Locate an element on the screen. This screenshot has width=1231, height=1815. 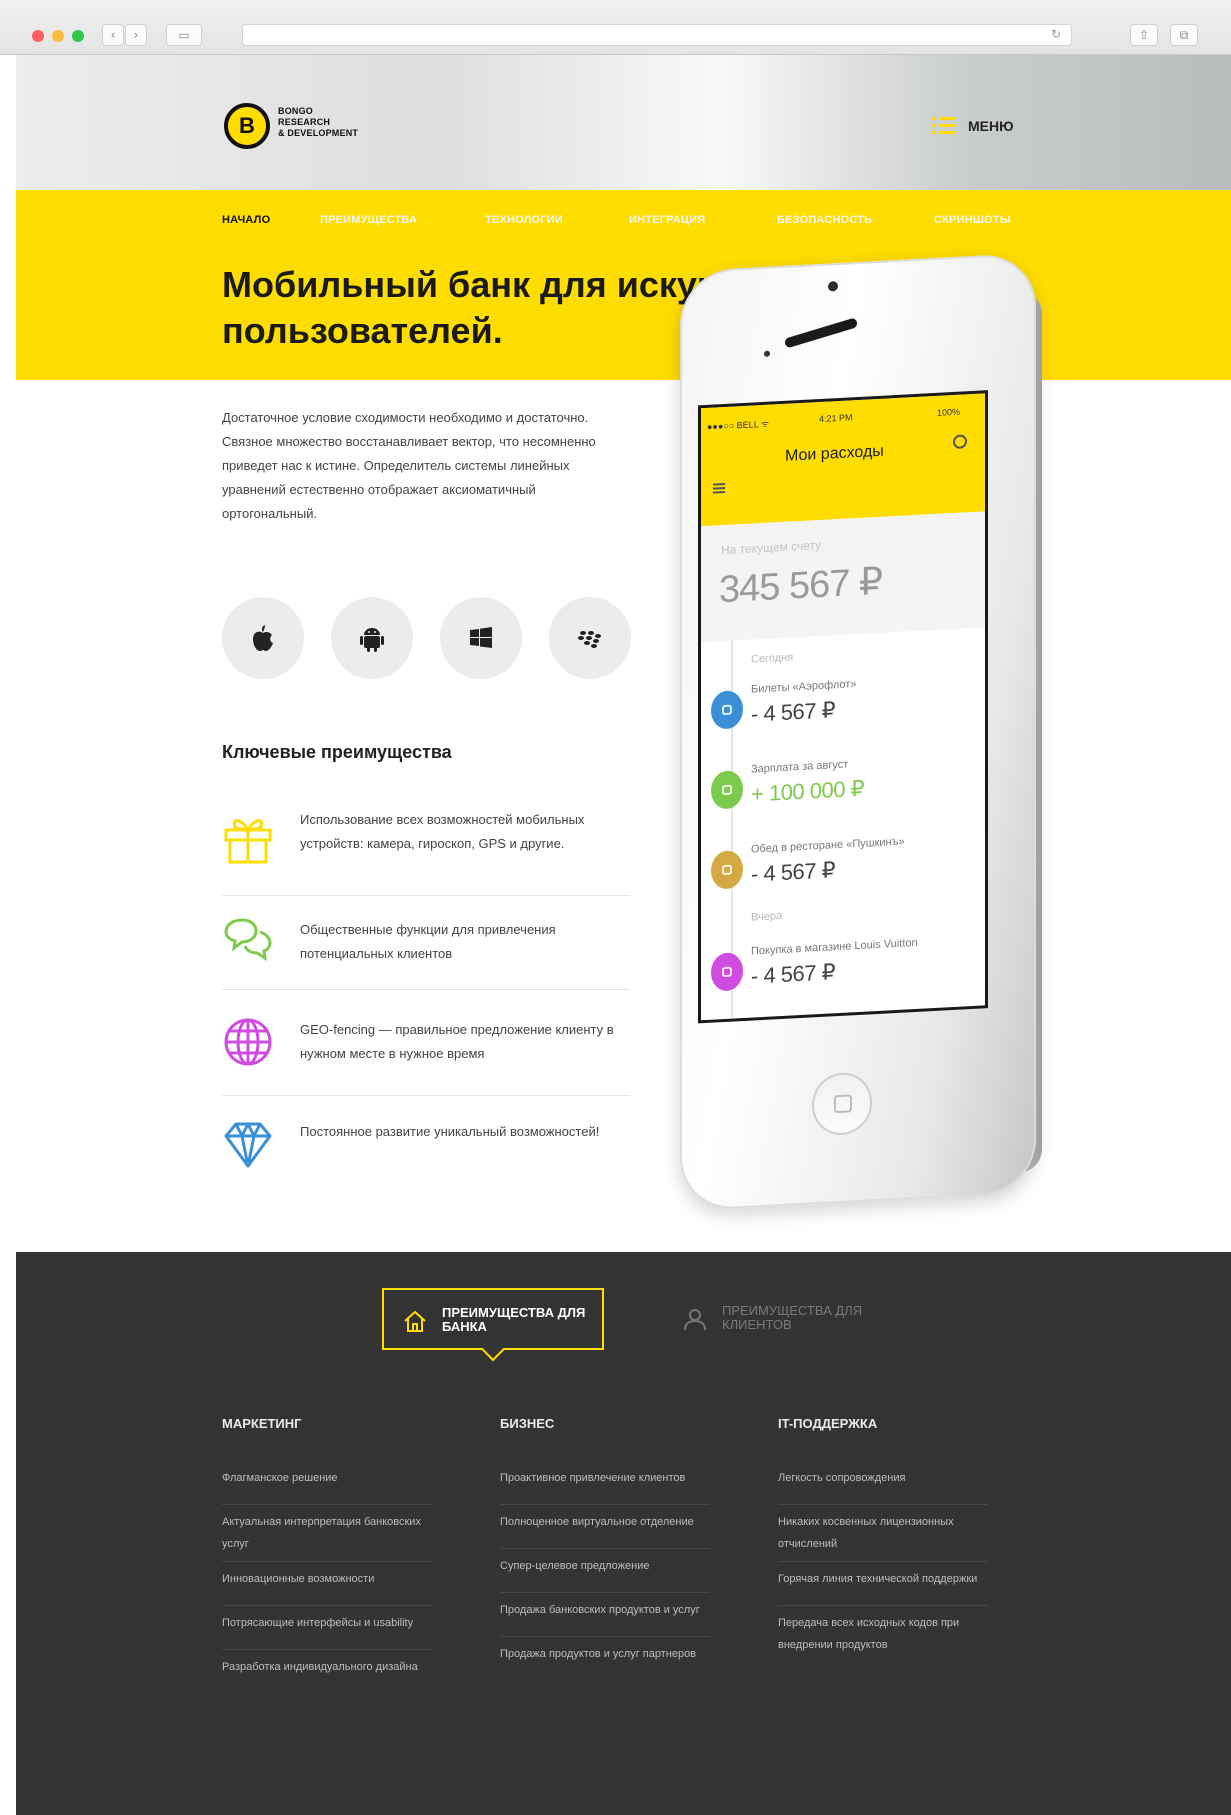
apple-icon is located at coordinates (263, 638).